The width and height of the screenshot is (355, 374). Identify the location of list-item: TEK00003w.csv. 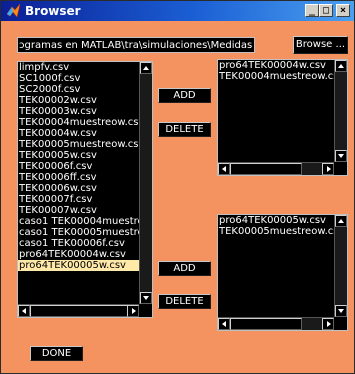
(78, 111).